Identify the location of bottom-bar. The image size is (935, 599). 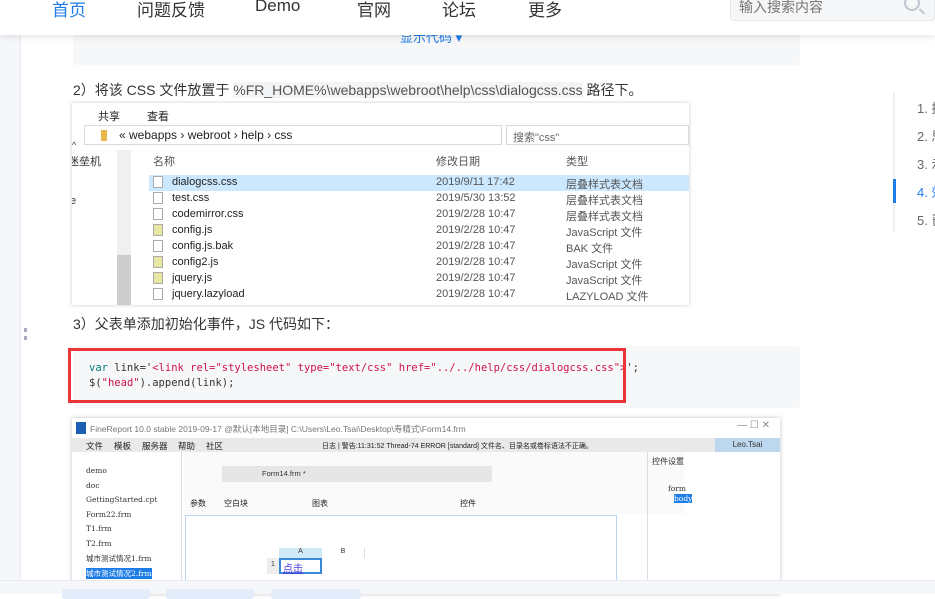
(467, 589).